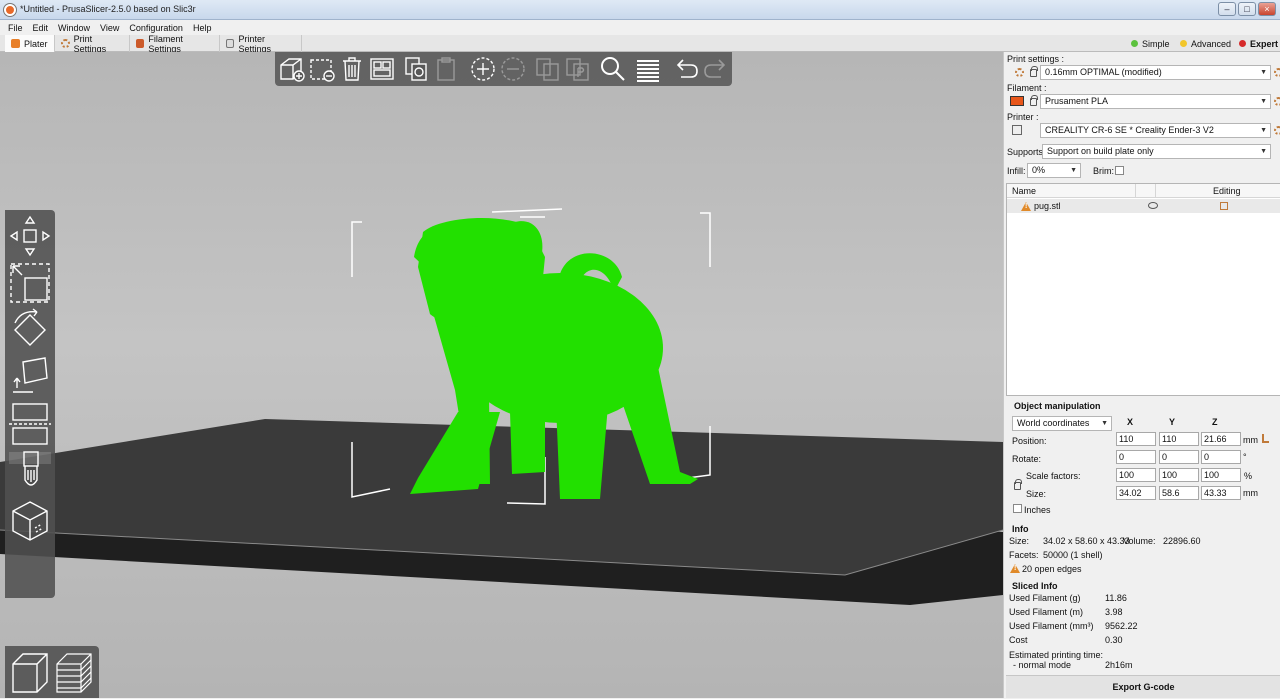 The height and width of the screenshot is (699, 1280). I want to click on size-z-field: 43.33, so click(1221, 493).